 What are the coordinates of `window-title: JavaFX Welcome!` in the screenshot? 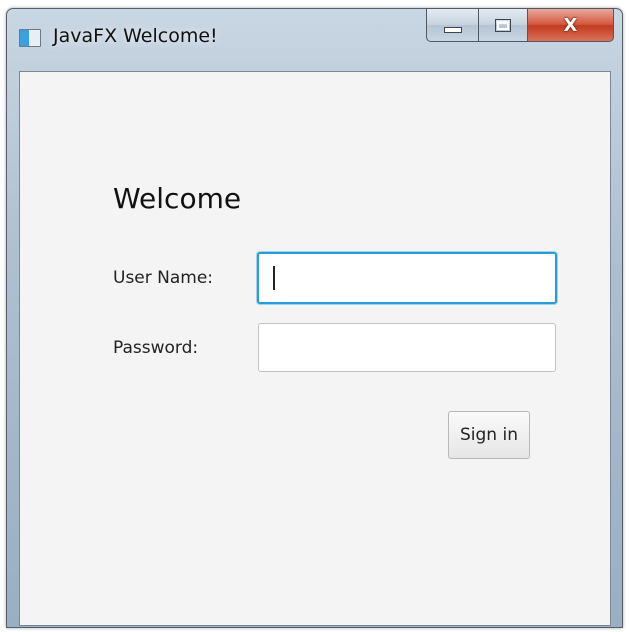 It's located at (135, 36).